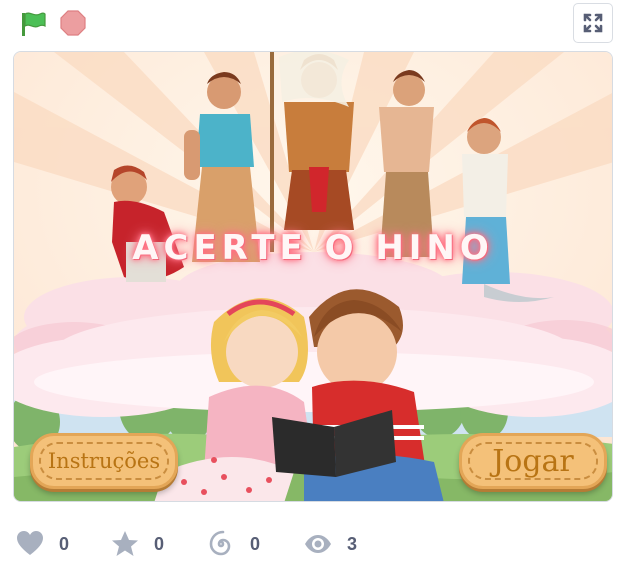  I want to click on star-icon, so click(125, 544).